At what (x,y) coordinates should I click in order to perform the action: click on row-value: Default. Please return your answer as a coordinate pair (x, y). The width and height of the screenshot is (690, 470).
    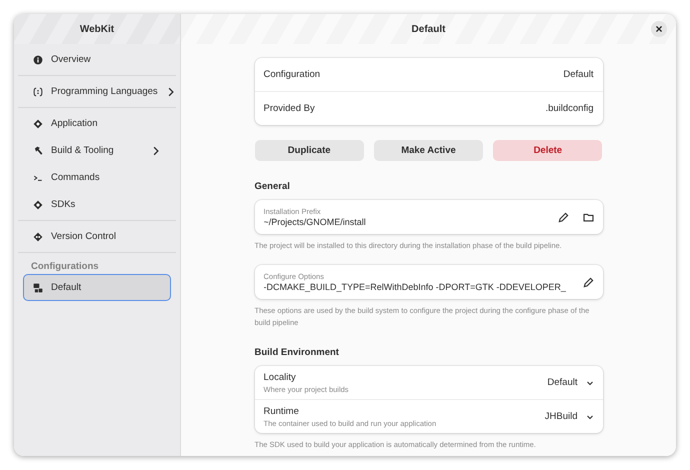
    Looking at the image, I should click on (578, 74).